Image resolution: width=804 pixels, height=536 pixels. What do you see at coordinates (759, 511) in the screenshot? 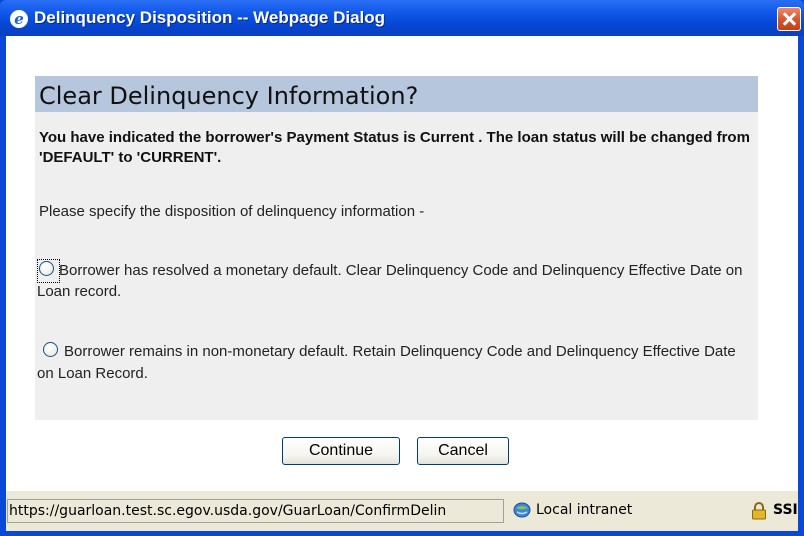
I see `lock-icon` at bounding box center [759, 511].